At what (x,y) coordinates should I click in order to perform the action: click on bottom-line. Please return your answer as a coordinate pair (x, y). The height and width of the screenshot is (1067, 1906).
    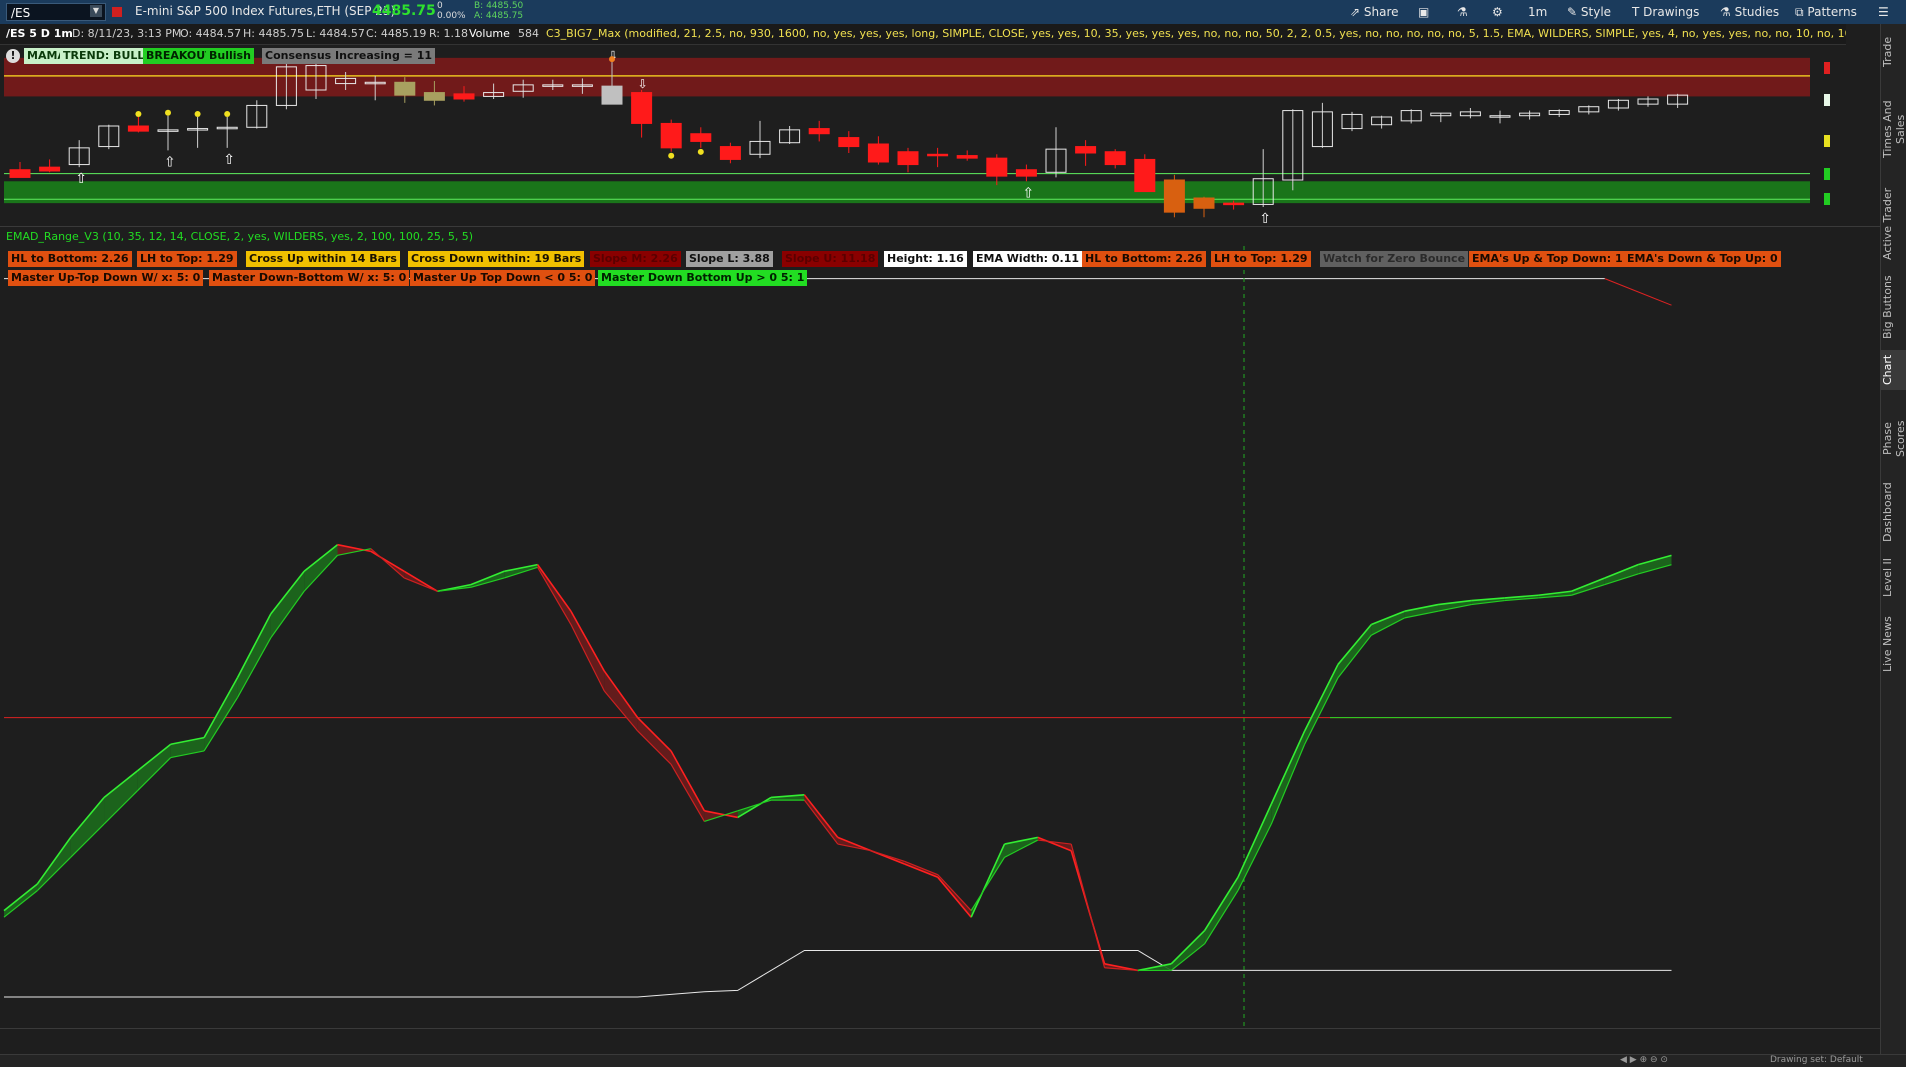
    Looking at the image, I should click on (838, 973).